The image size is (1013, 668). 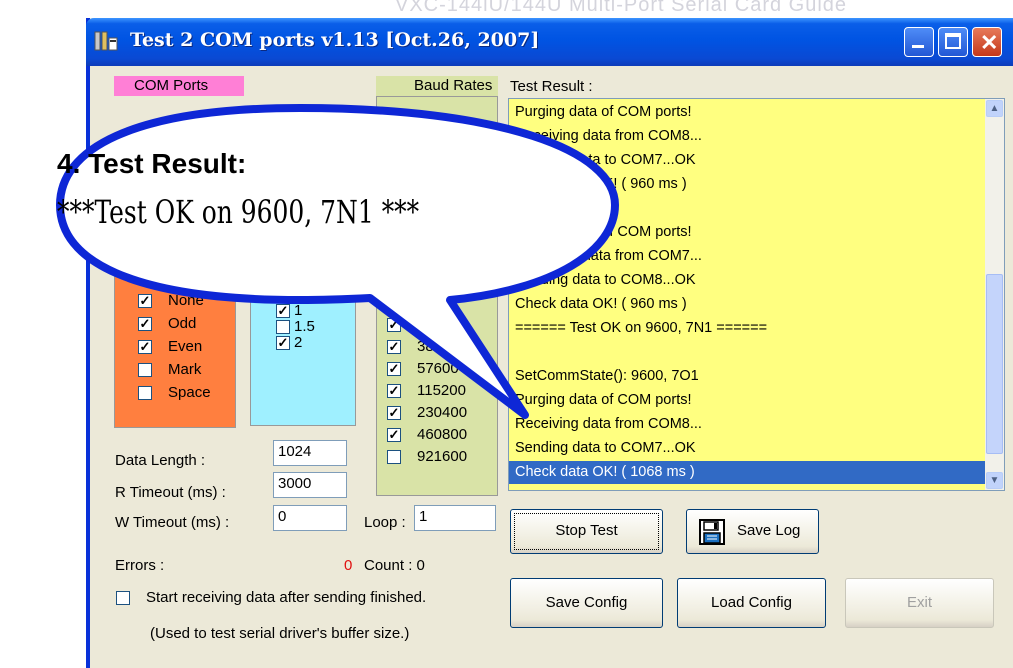 I want to click on save-config-label: Save Config, so click(x=586, y=602).